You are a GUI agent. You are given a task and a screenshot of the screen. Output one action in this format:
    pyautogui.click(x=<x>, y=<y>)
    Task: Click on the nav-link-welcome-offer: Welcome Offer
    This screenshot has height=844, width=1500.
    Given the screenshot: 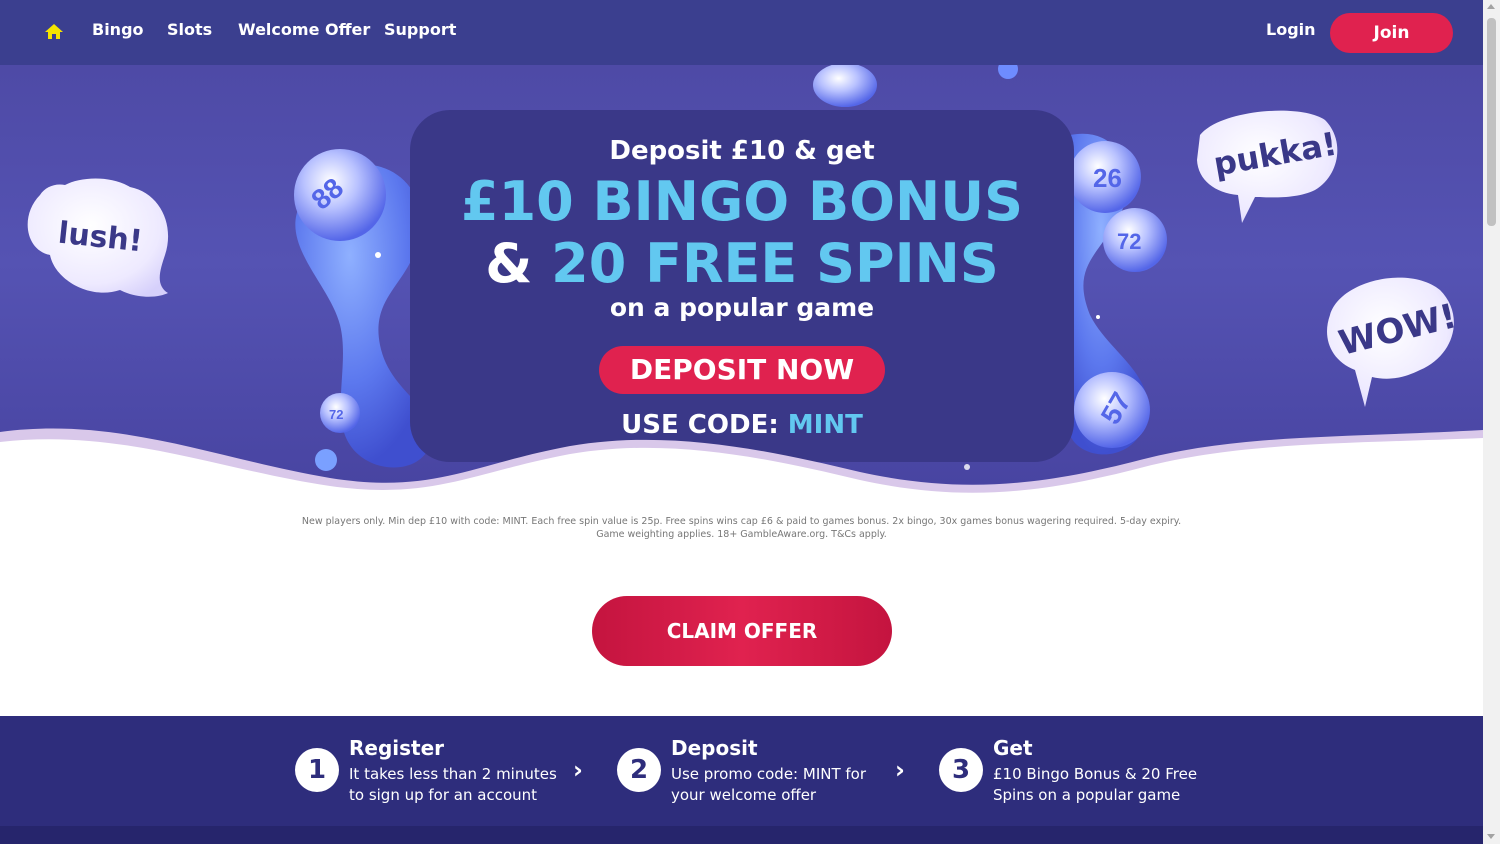 What is the action you would take?
    pyautogui.click(x=304, y=29)
    